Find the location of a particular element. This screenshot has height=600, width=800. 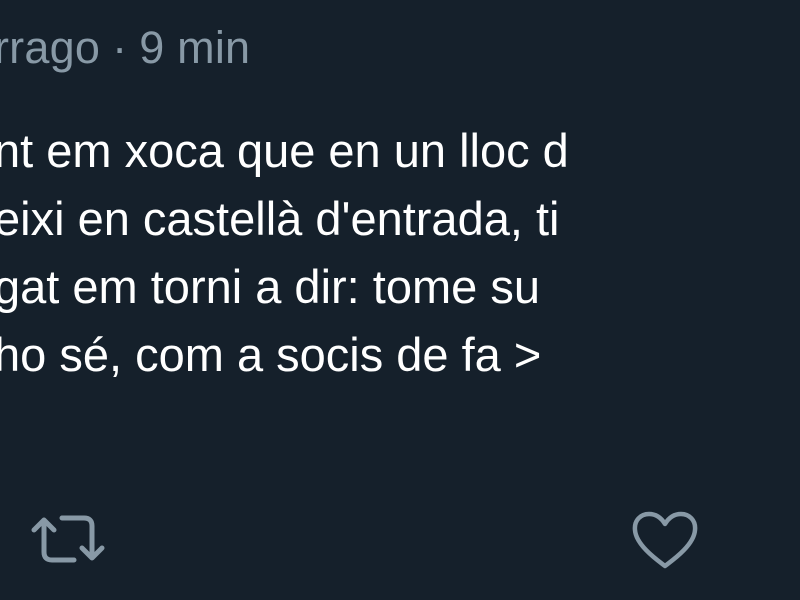

tweet-text-line: gat em torni a dir: tome su is located at coordinates (270, 286).